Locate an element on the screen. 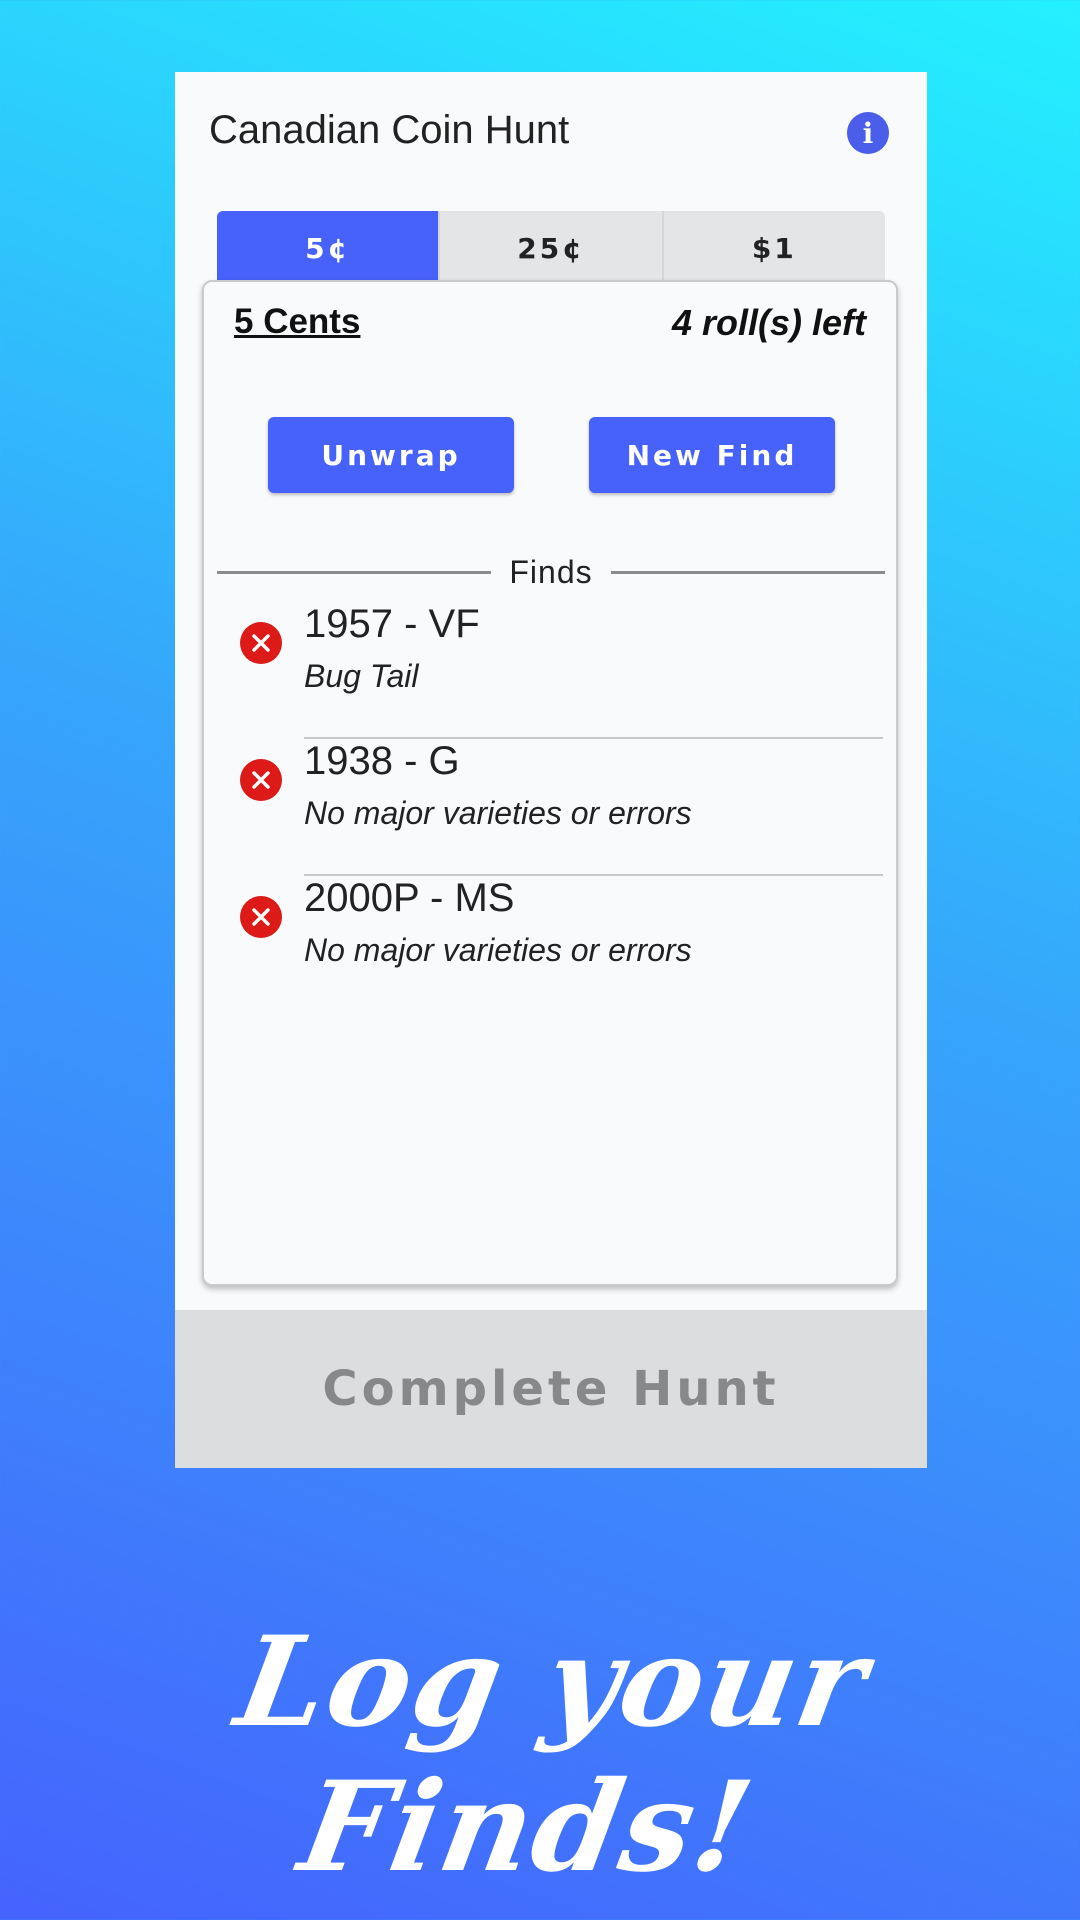 The image size is (1080, 1920). app-header: Canadian Coin Hunt i is located at coordinates (551, 137).